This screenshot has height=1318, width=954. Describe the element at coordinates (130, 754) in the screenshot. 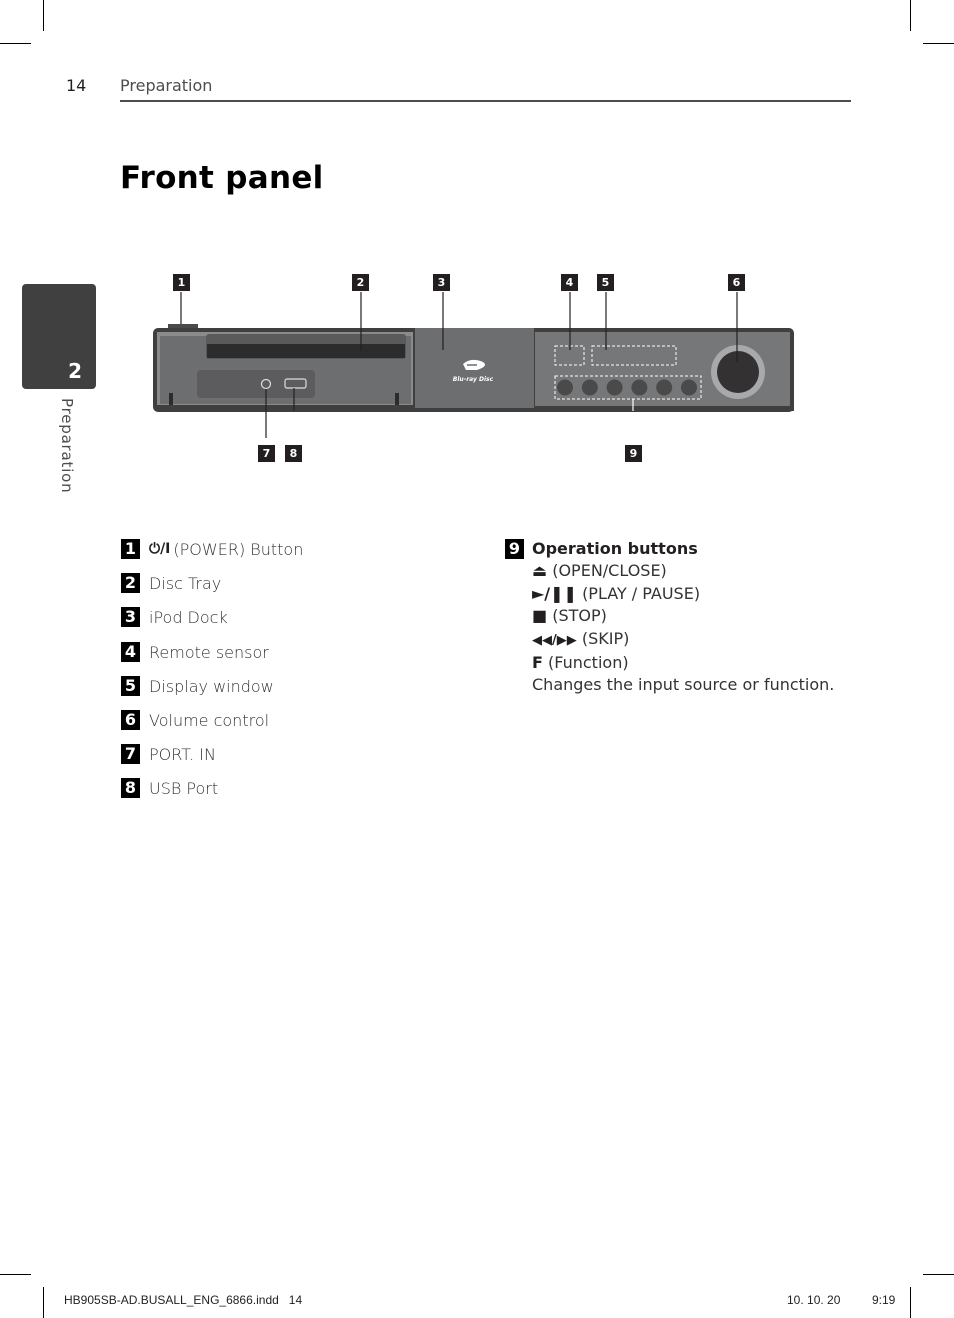

I see `part-number: 7` at that location.